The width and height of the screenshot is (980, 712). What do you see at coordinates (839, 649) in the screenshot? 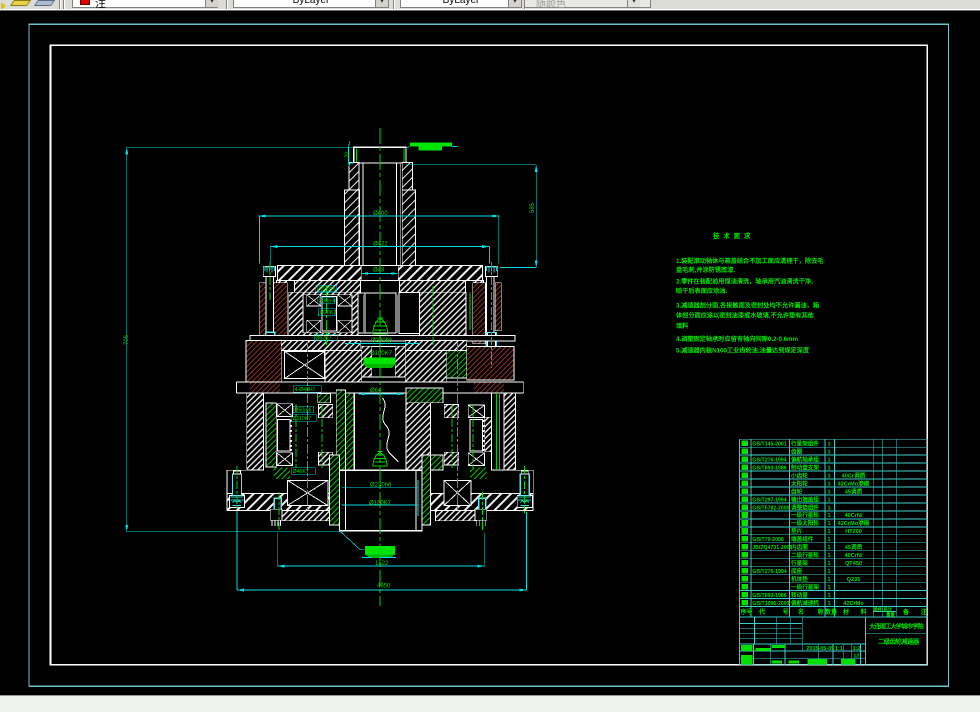
I see `svg-text: 1:1` at bounding box center [839, 649].